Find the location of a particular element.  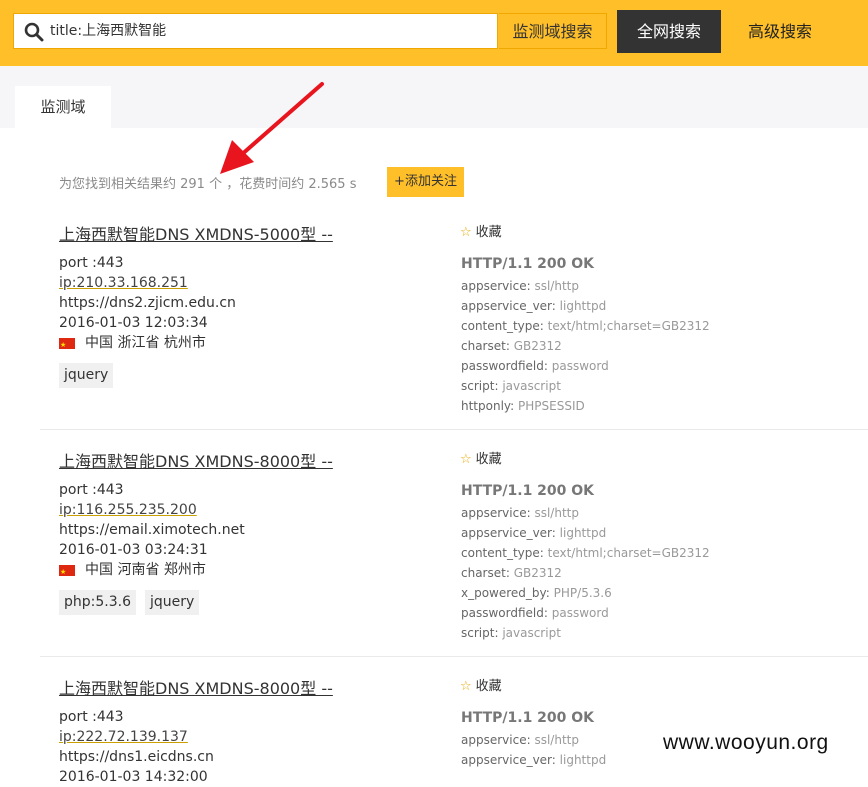

watermark-text: www.wooyun.org is located at coordinates (746, 742).